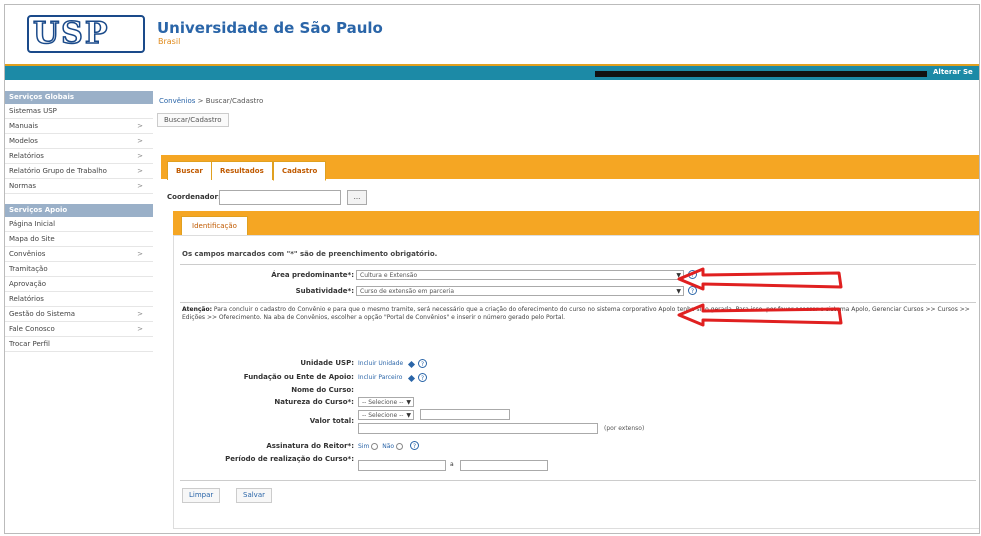 Image resolution: width=981 pixels, height=536 pixels. What do you see at coordinates (331, 421) in the screenshot?
I see `valor-total-label: Valor total:` at bounding box center [331, 421].